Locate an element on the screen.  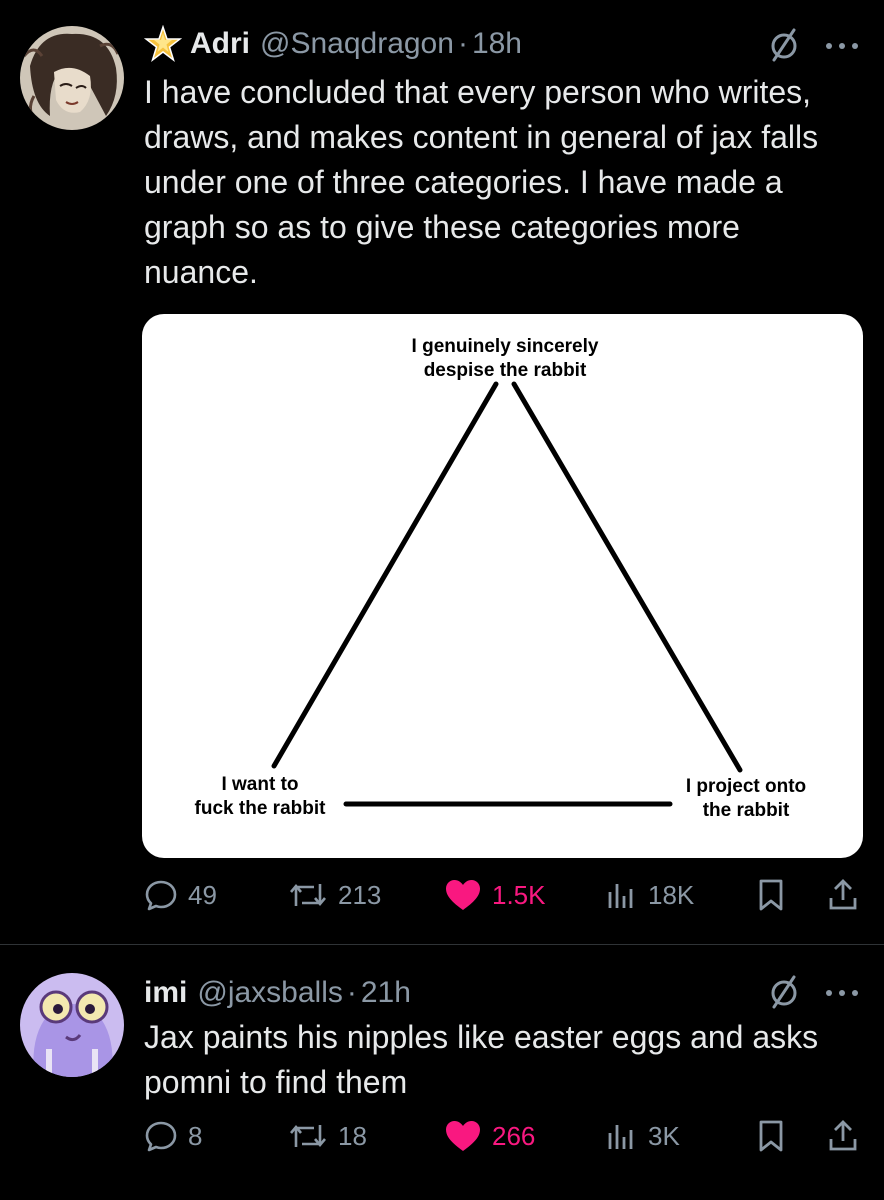
views-button: 18K is located at coordinates (649, 895).